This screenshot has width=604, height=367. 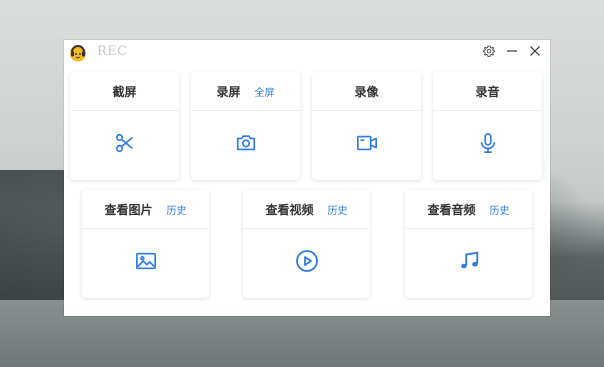 I want to click on audio-record-card: 录音, so click(x=487, y=126).